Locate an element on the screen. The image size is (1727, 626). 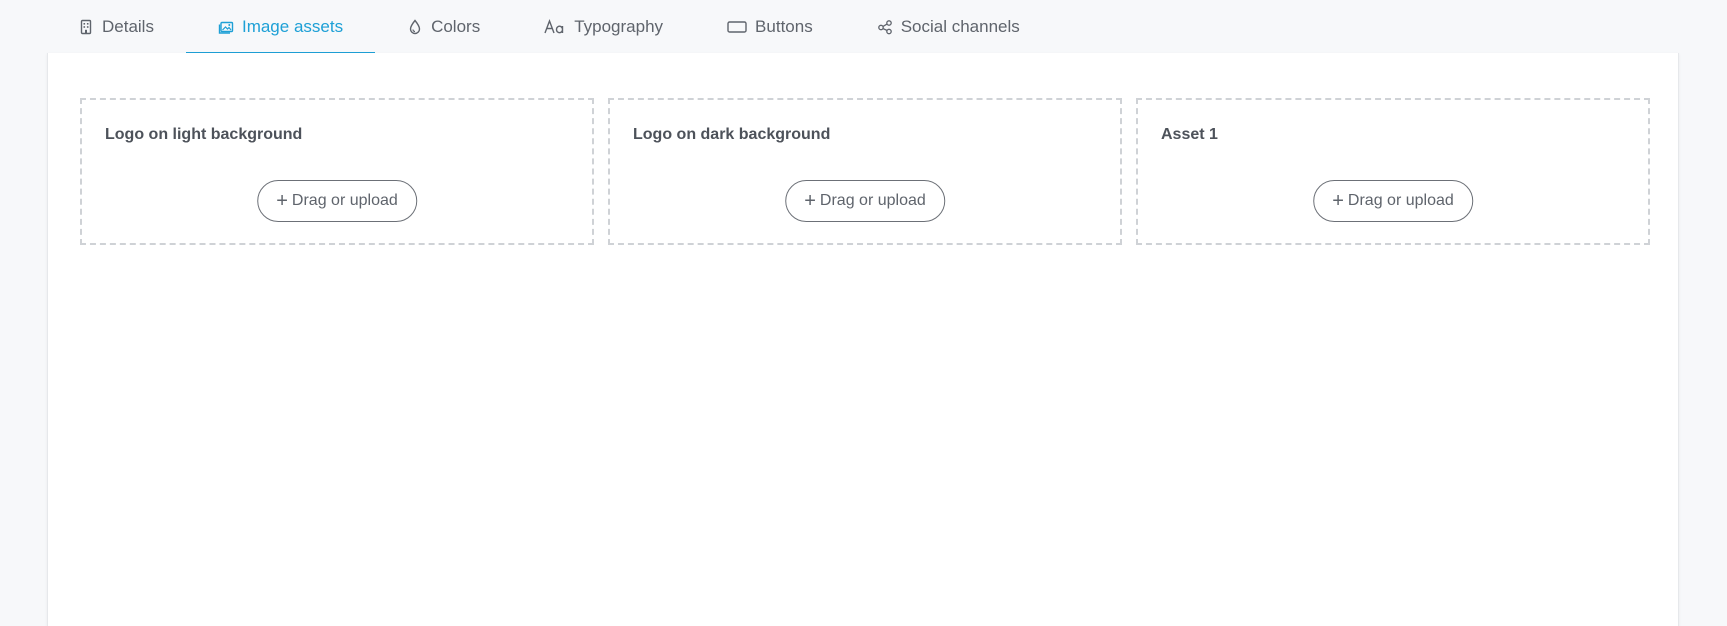
tab-typography: Typography is located at coordinates (603, 27).